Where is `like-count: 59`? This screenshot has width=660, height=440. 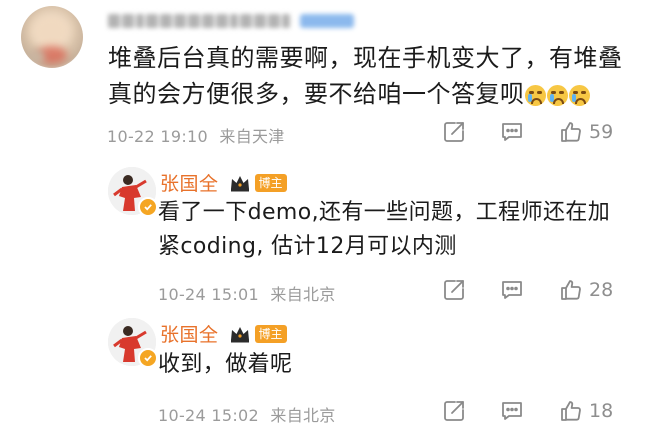 like-count: 59 is located at coordinates (601, 132).